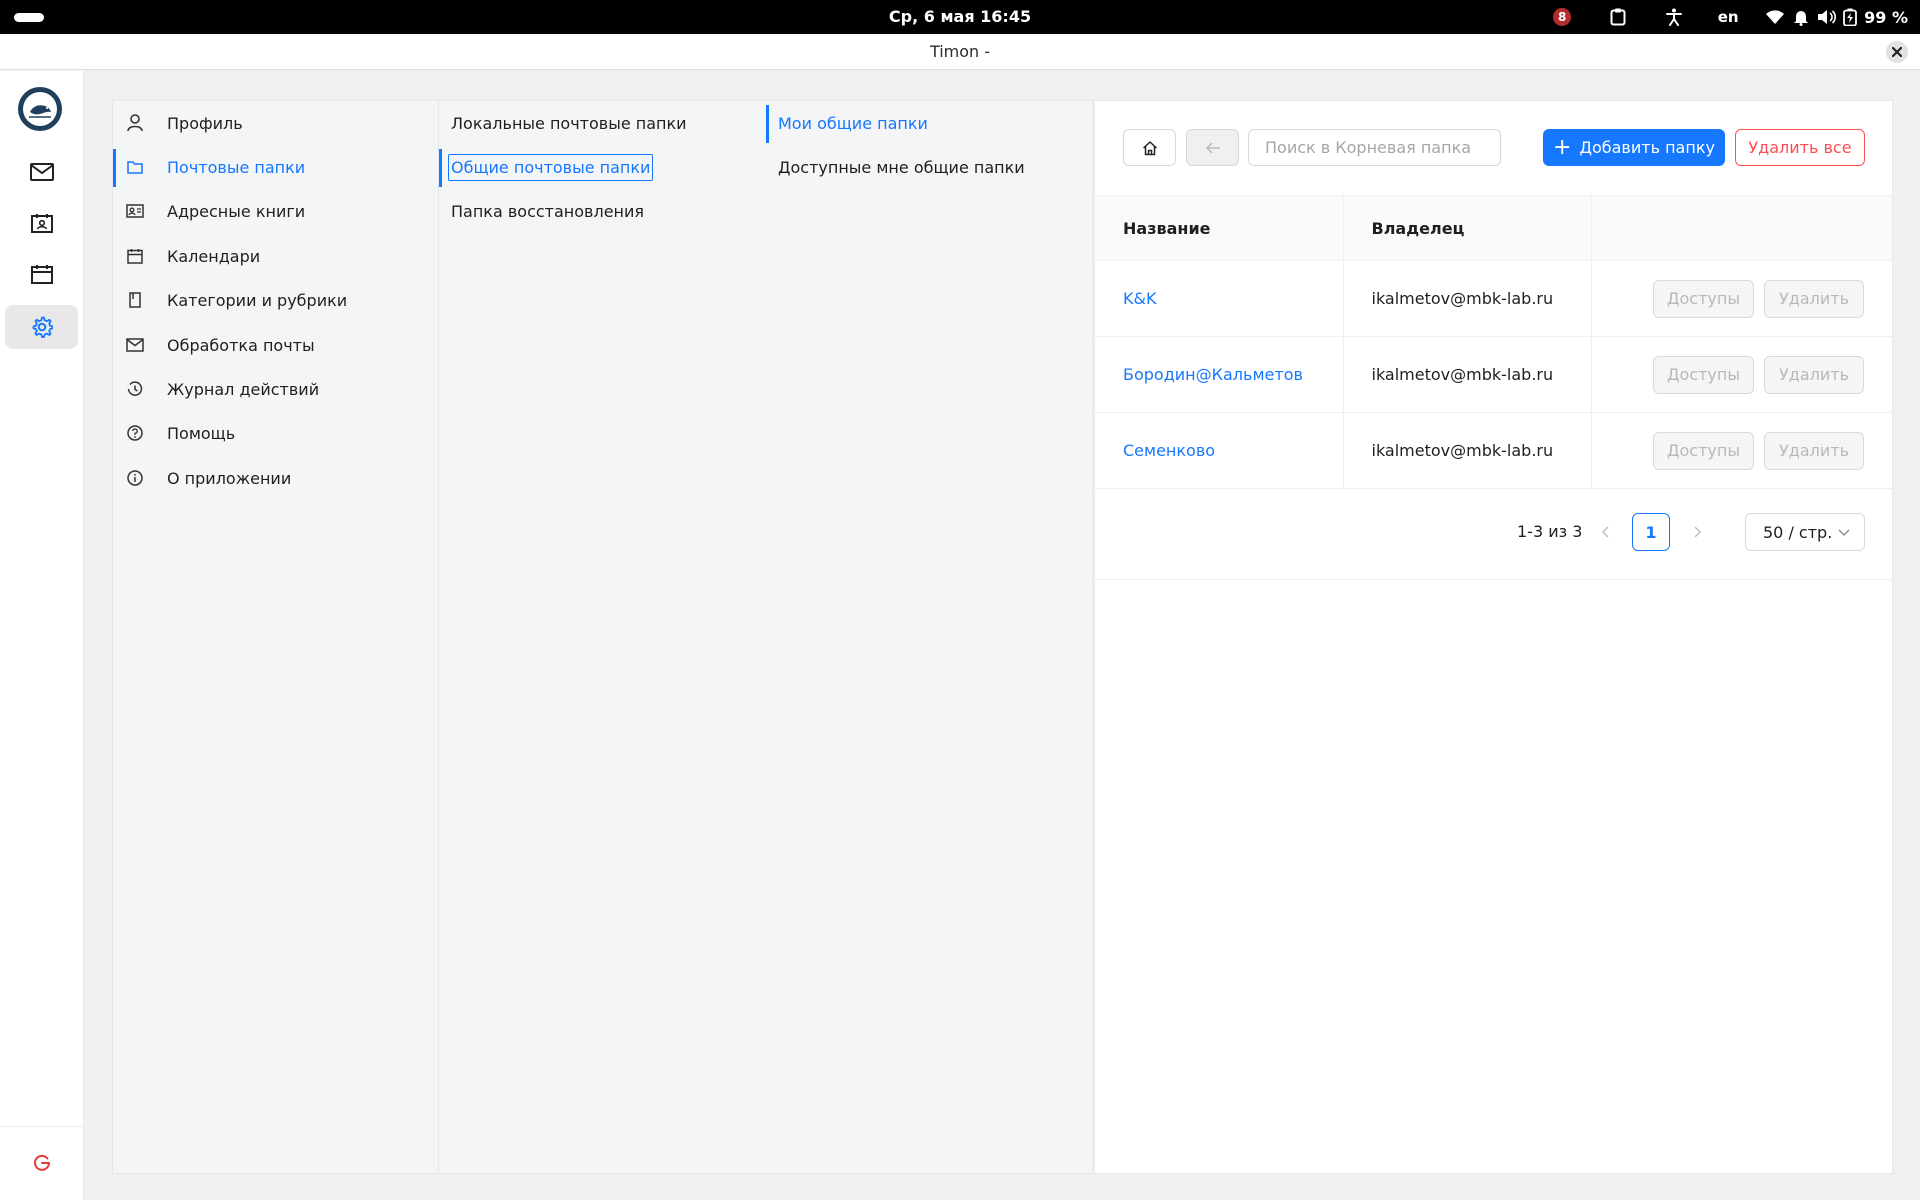  Describe the element at coordinates (1139, 298) in the screenshot. I see `folder-link: K&K` at that location.